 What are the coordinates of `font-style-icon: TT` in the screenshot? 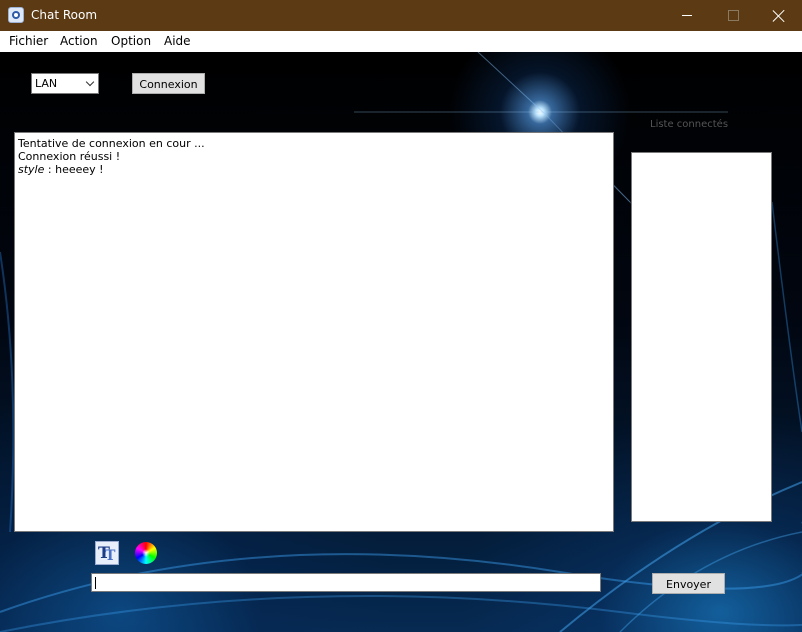 It's located at (107, 553).